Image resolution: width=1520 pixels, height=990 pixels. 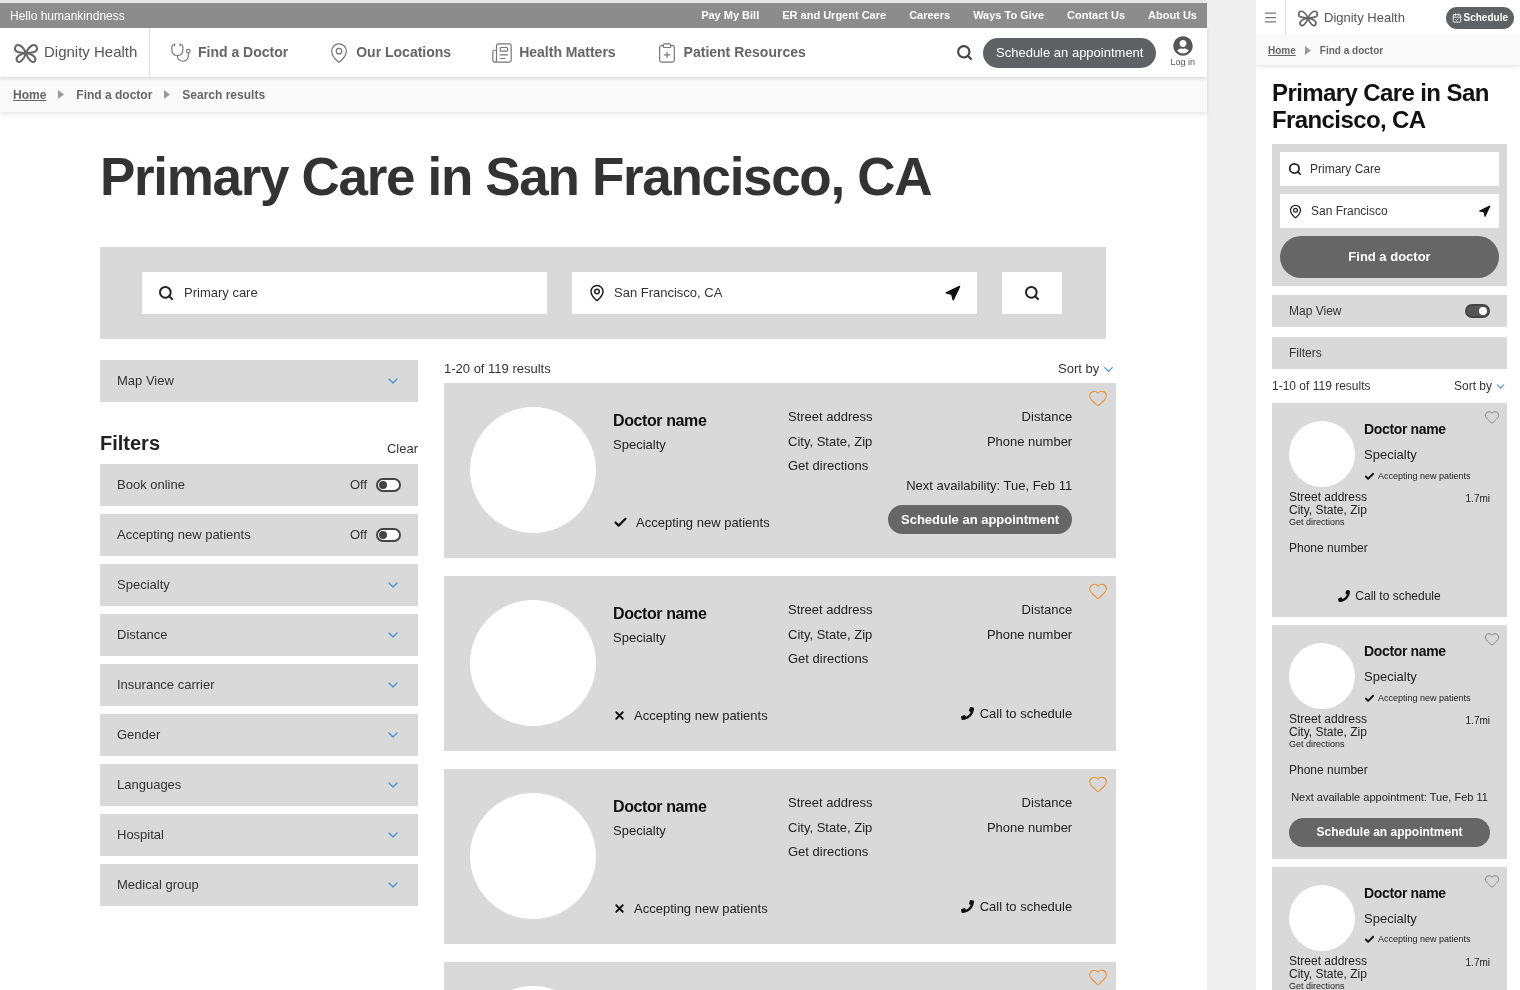 What do you see at coordinates (259, 885) in the screenshot?
I see `filter-dropdown: Medical group` at bounding box center [259, 885].